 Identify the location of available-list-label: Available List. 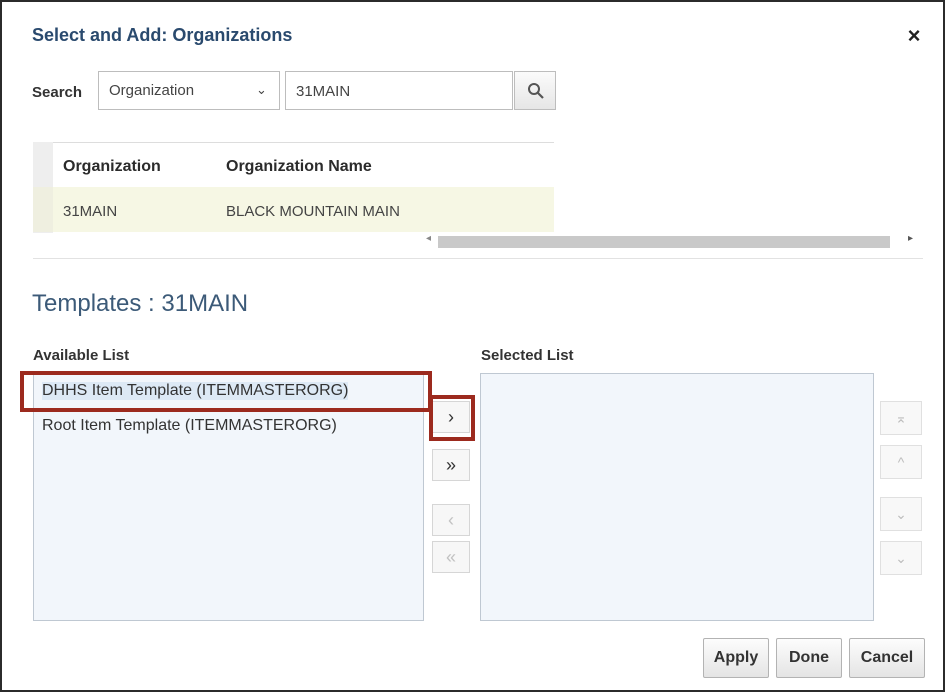
(81, 355).